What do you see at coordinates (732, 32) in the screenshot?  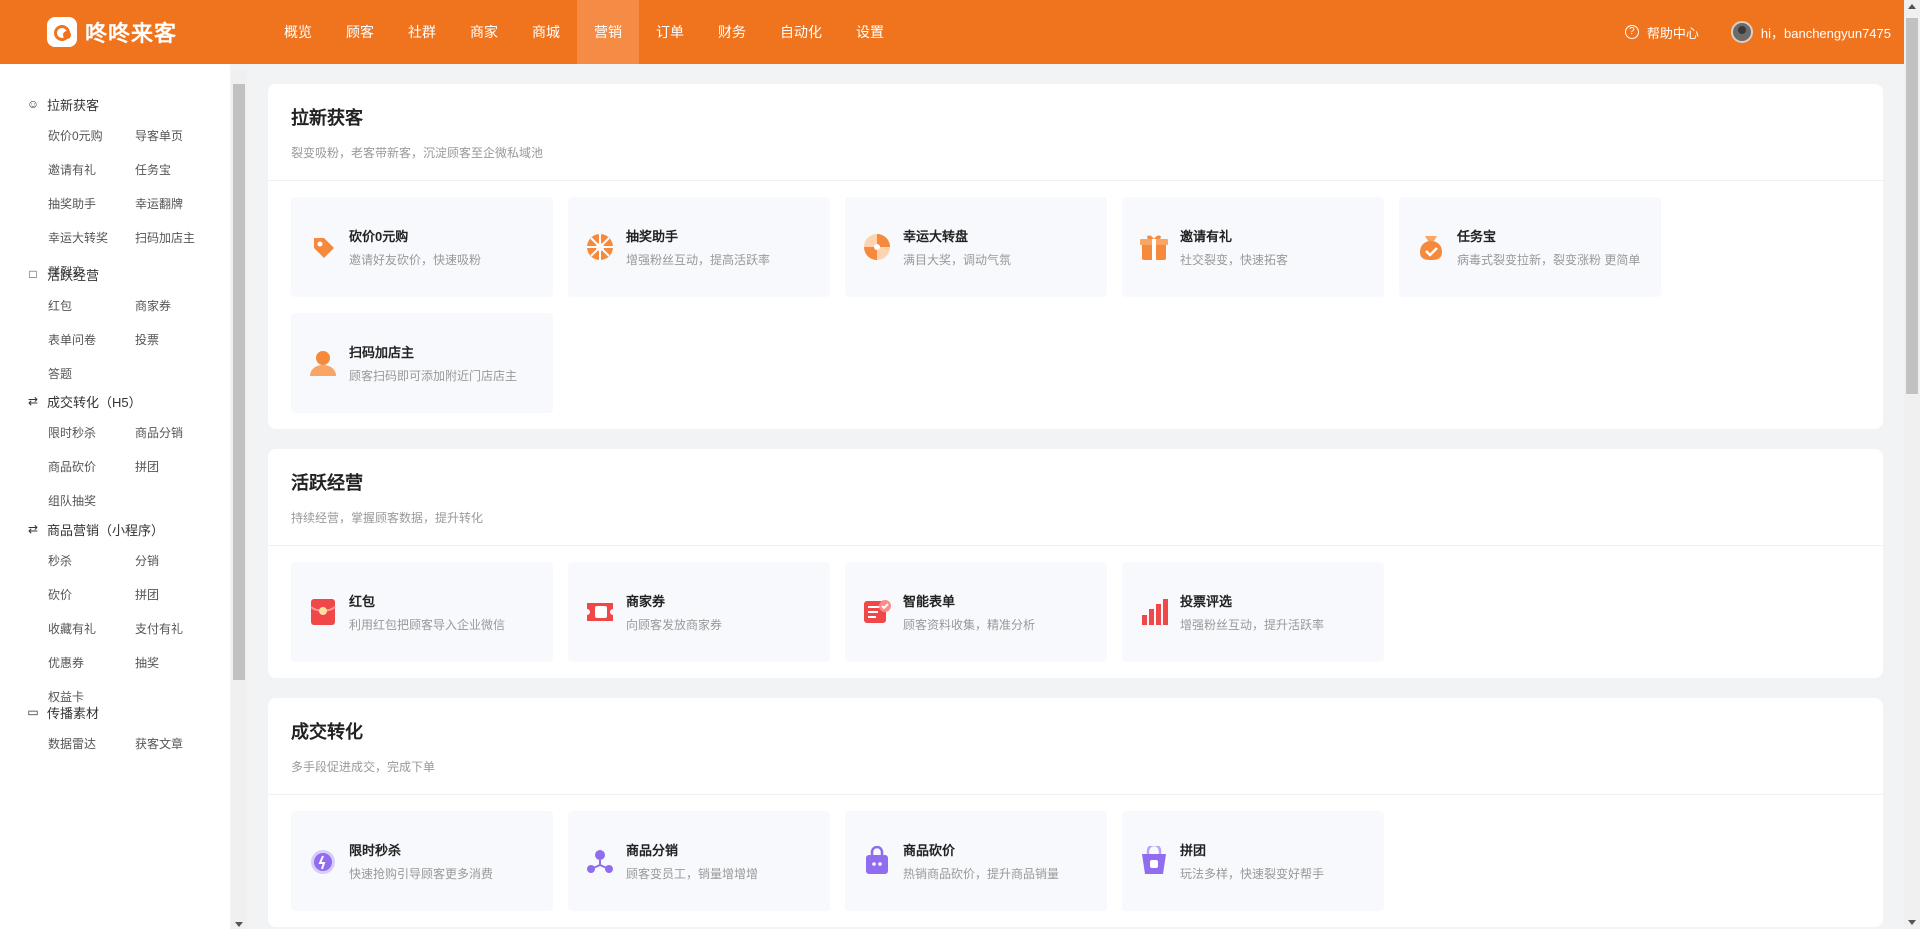 I see `nav-item-7: 财务` at bounding box center [732, 32].